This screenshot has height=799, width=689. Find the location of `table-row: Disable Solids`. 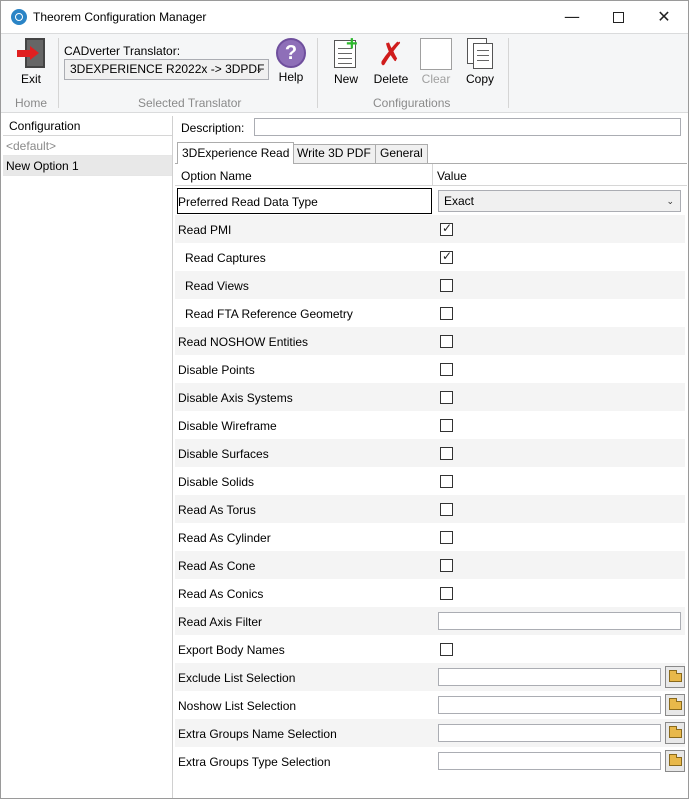

table-row: Disable Solids is located at coordinates (430, 481).